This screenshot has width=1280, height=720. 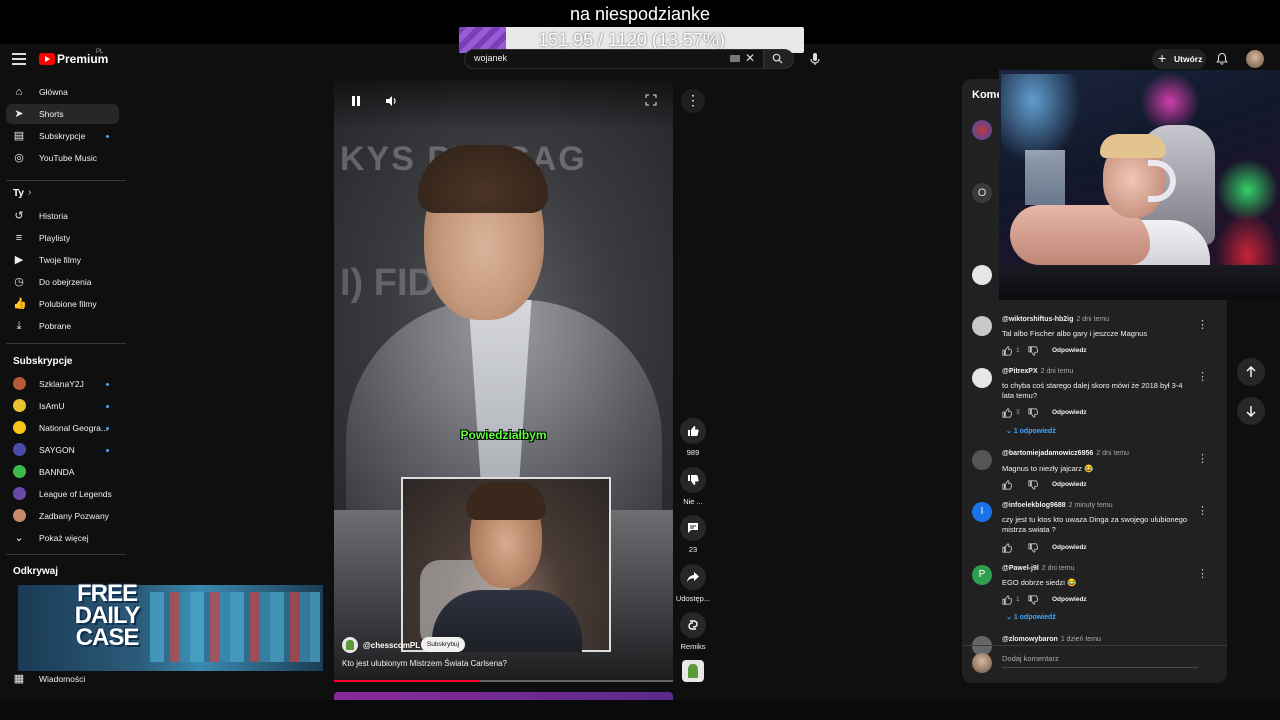 I want to click on sidebar-item-download: ⤓ Pobrane, so click(x=62, y=326).